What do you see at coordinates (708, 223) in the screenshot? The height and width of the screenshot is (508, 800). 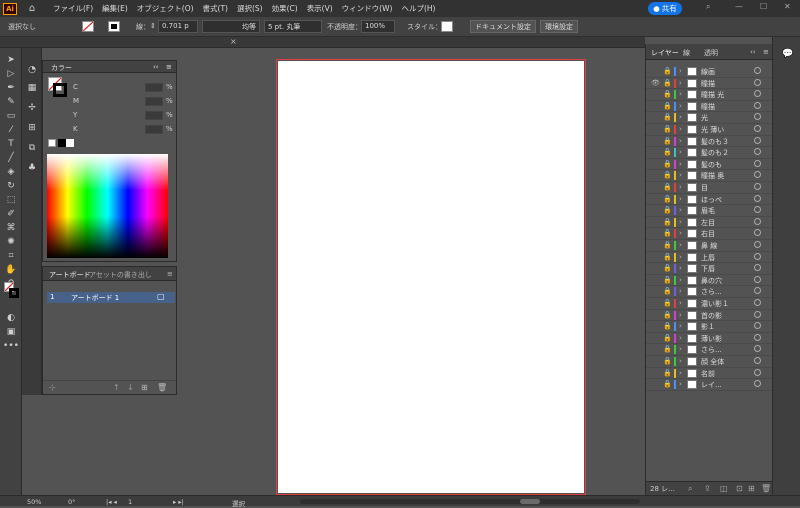 I see `layer-name: 左目` at bounding box center [708, 223].